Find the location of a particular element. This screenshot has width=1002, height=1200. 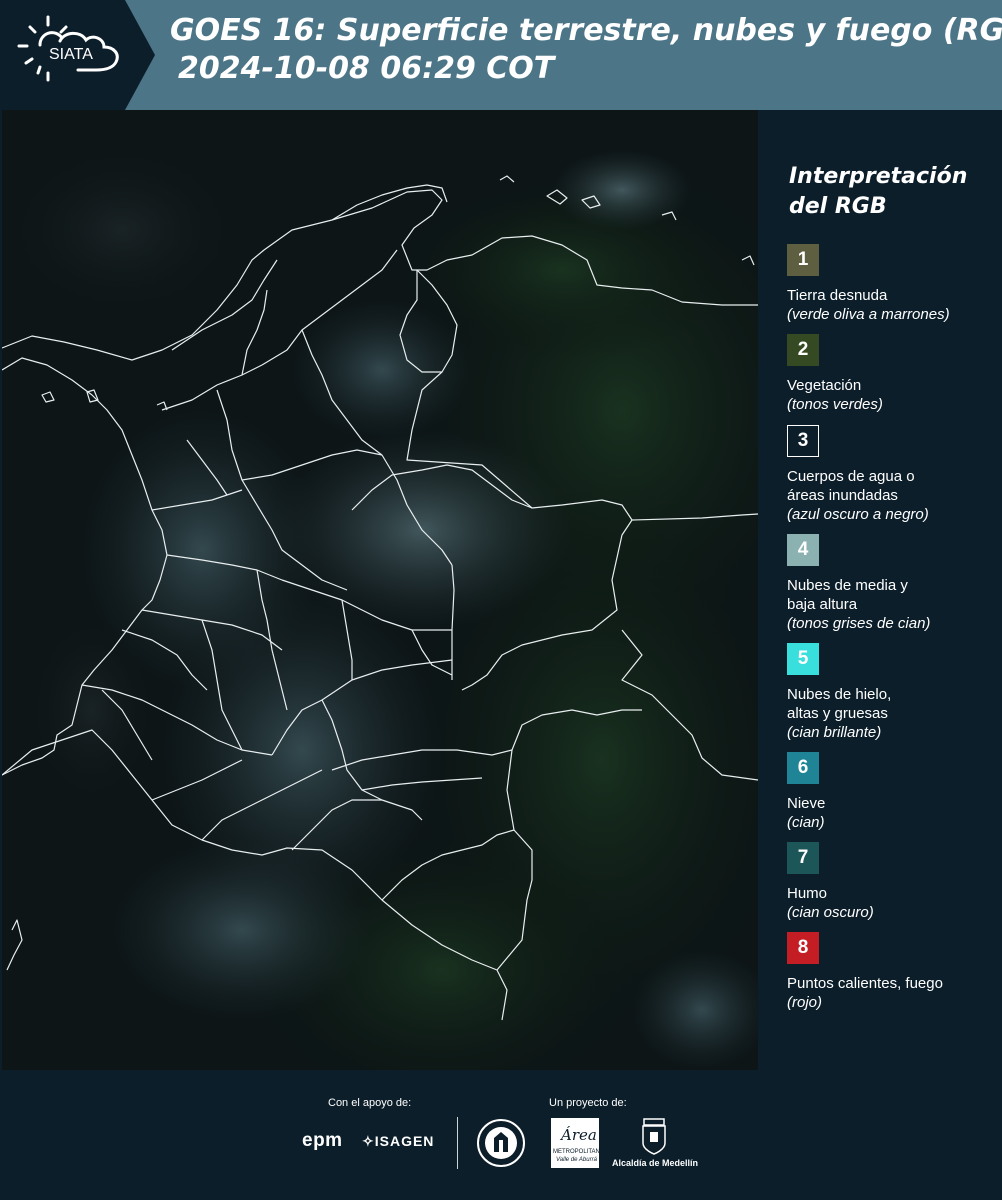

legend-label-7: Humo is located at coordinates (807, 893).